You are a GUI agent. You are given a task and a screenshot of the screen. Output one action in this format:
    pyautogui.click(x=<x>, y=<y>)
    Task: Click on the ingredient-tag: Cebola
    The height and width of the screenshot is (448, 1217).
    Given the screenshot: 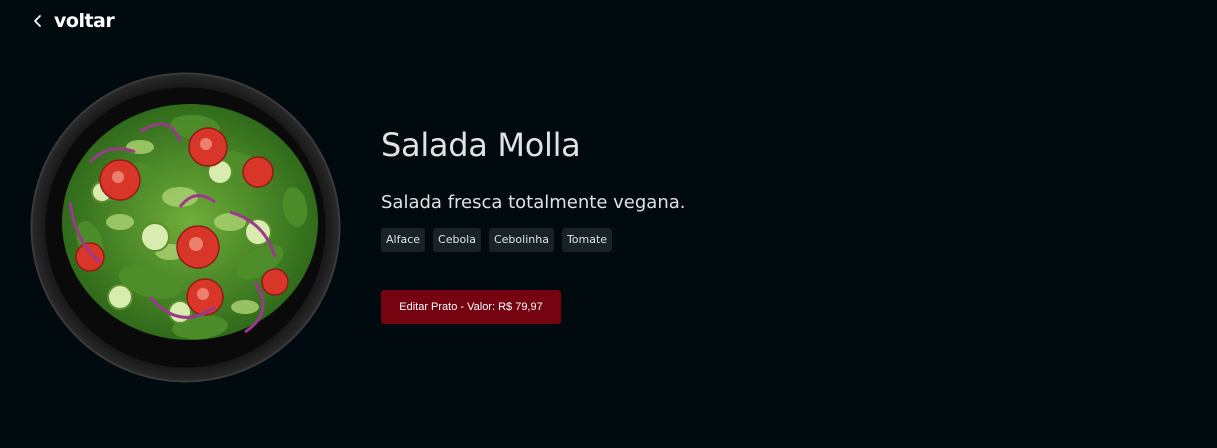 What is the action you would take?
    pyautogui.click(x=457, y=240)
    